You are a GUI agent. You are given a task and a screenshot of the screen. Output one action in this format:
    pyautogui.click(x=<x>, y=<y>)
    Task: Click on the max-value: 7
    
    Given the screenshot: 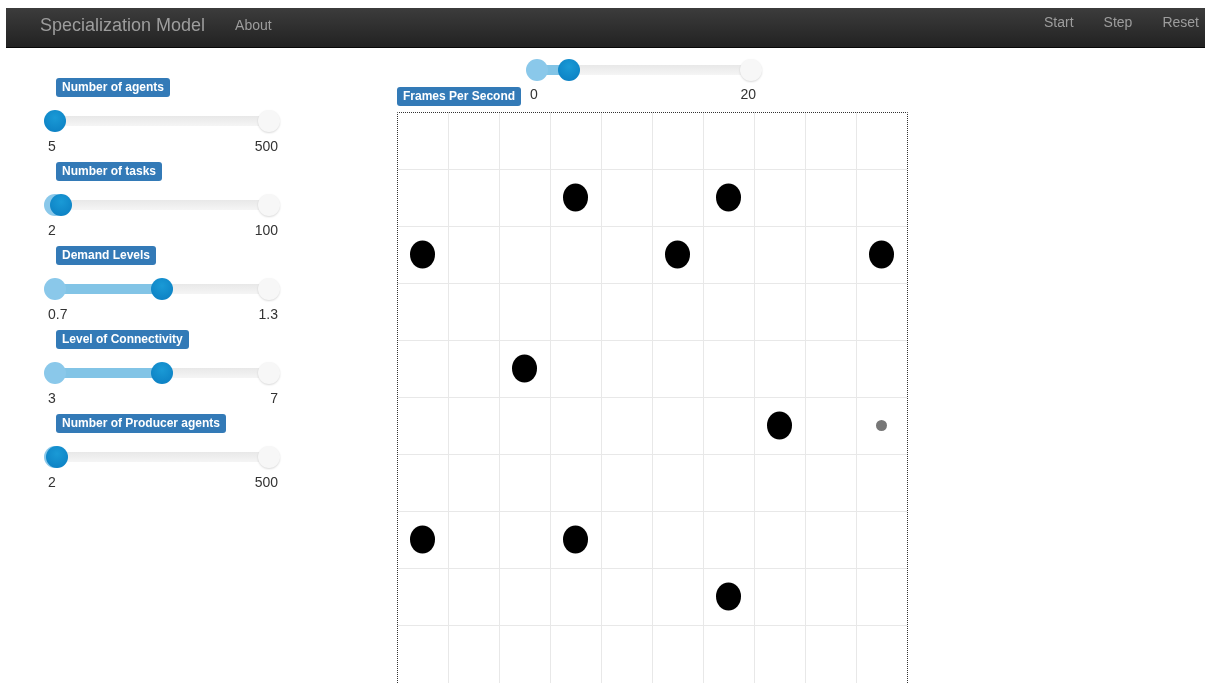 What is the action you would take?
    pyautogui.click(x=274, y=398)
    